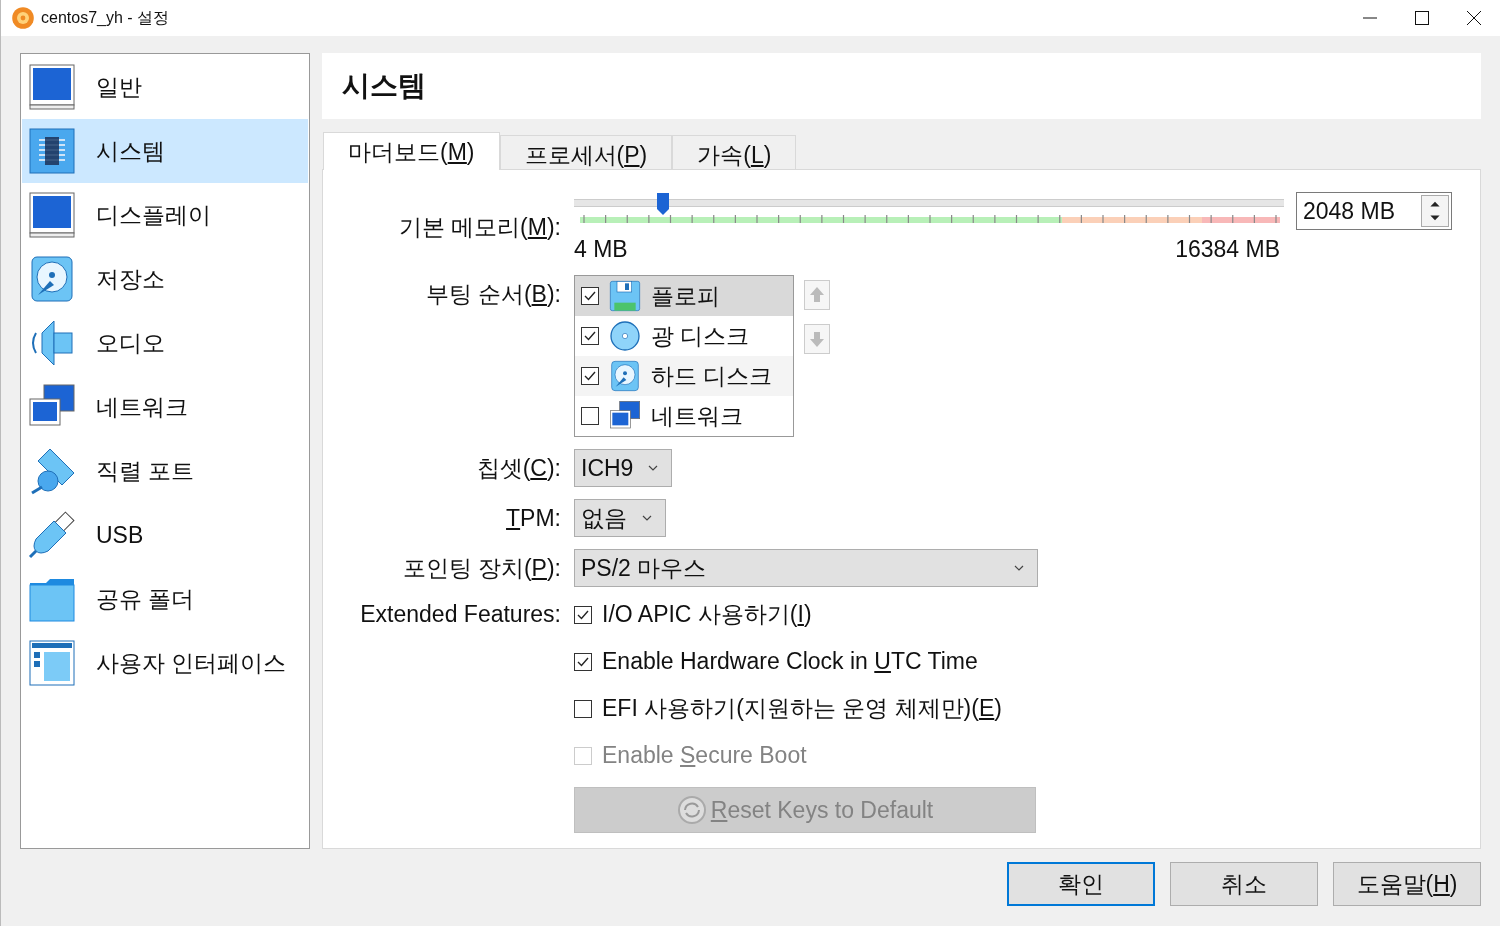 This screenshot has width=1500, height=926. I want to click on field-label: 칩셋(C):, so click(518, 468).